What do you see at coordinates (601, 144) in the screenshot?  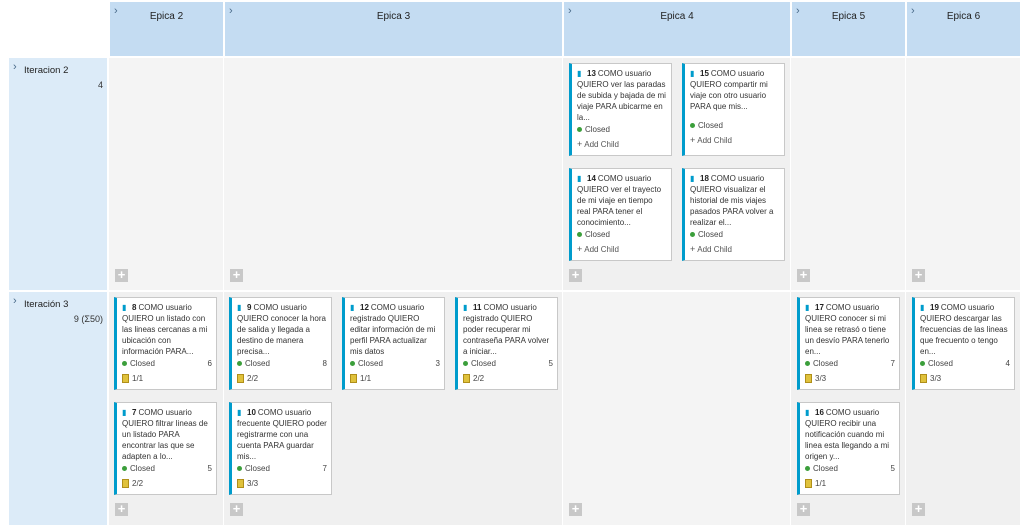 I see `add-child-label: Add Child` at bounding box center [601, 144].